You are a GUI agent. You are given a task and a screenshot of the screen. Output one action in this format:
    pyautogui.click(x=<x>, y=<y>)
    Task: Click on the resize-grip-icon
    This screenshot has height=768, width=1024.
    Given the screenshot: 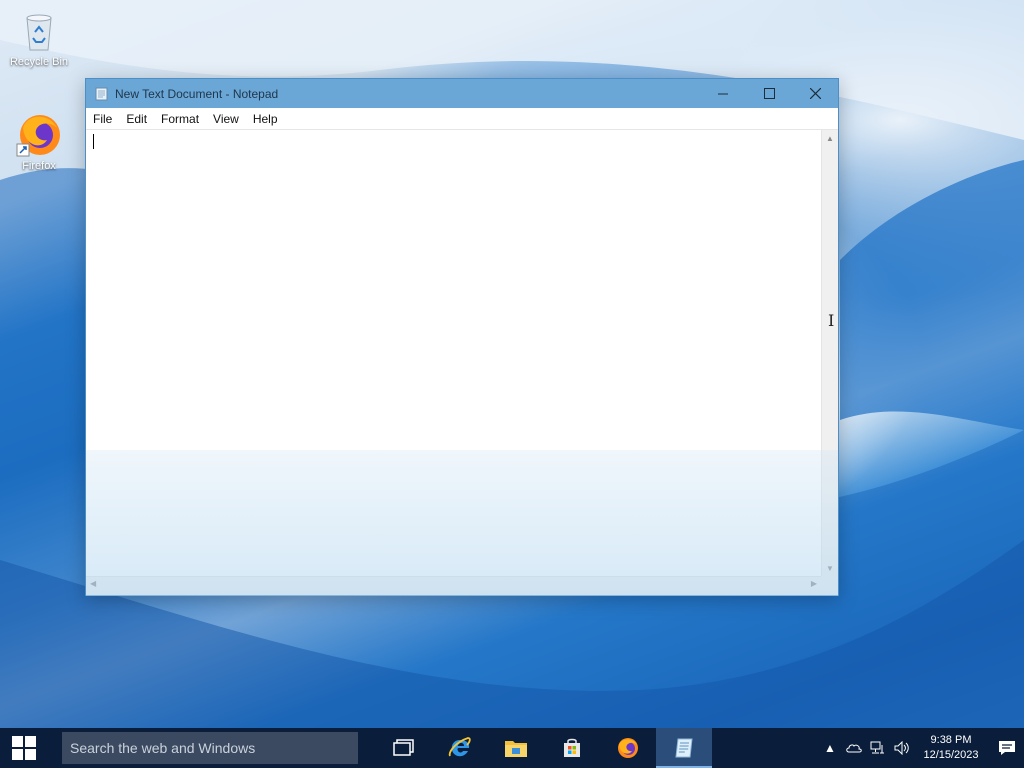 What is the action you would take?
    pyautogui.click(x=829, y=585)
    